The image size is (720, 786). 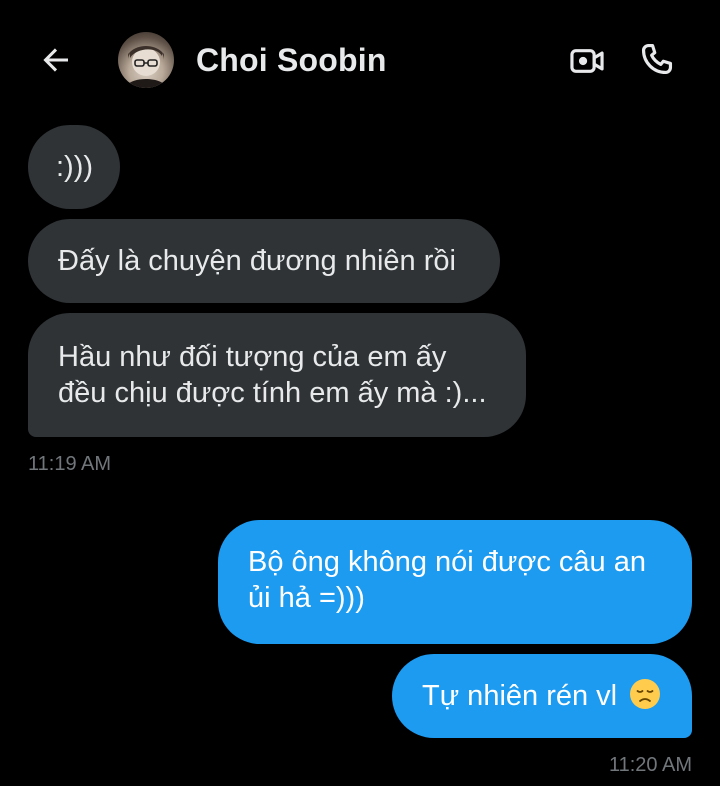 I want to click on phone-icon, so click(x=657, y=59).